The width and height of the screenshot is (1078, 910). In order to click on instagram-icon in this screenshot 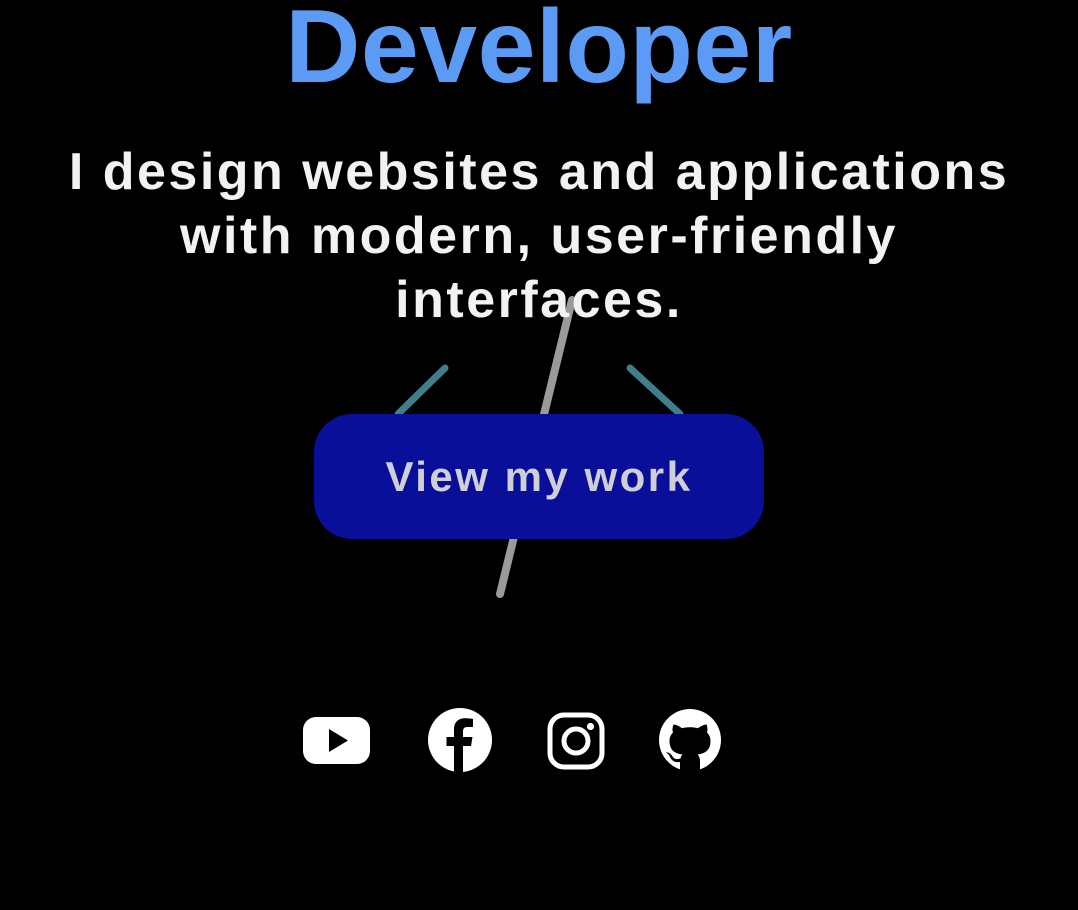, I will do `click(576, 741)`.